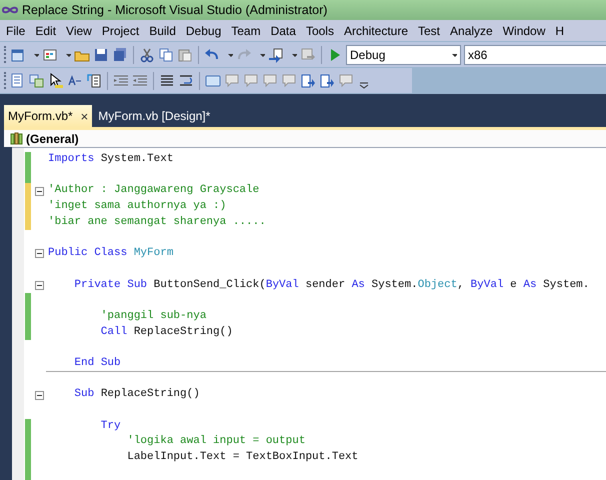 The image size is (606, 480). Describe the element at coordinates (84, 116) in the screenshot. I see `close-button: ×` at that location.